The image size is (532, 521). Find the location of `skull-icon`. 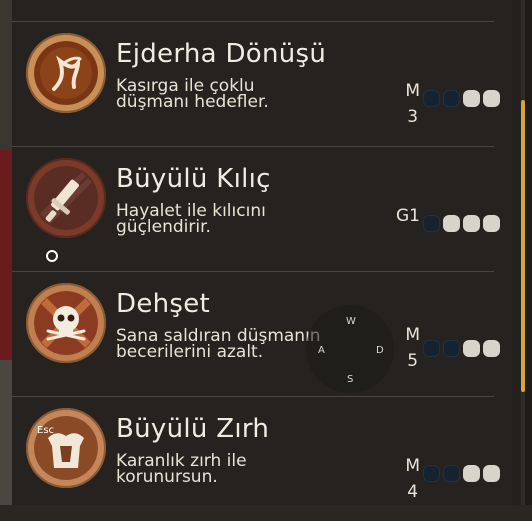

skull-icon is located at coordinates (66, 323).